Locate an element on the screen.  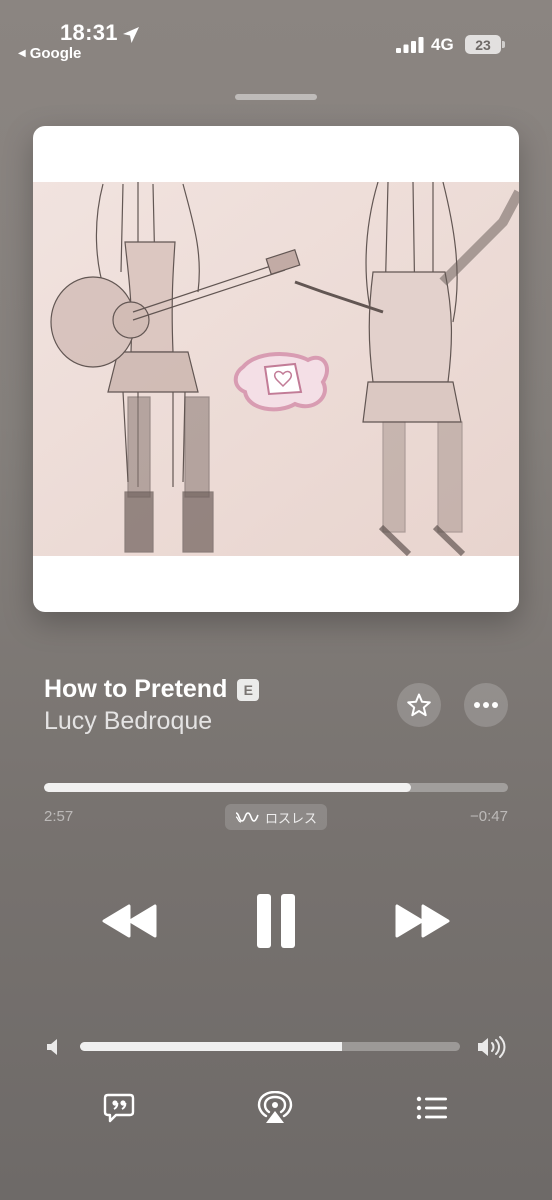
pause-icon is located at coordinates (276, 921).